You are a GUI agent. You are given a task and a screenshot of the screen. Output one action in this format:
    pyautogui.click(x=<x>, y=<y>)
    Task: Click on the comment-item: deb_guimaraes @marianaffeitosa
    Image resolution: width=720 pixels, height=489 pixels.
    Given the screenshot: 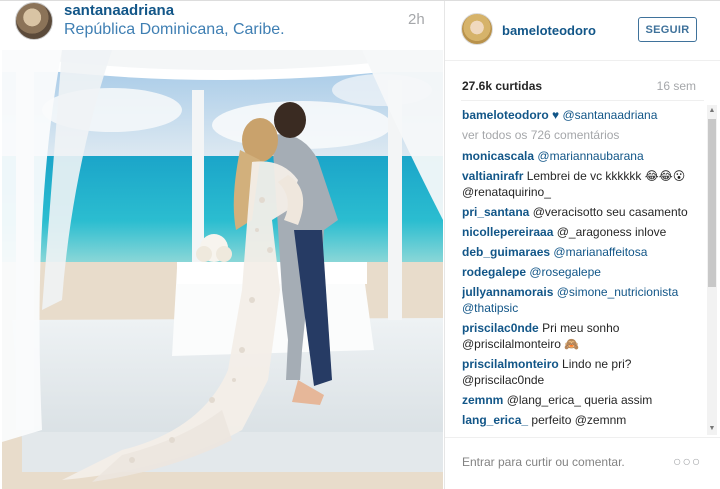 What is the action you would take?
    pyautogui.click(x=582, y=252)
    